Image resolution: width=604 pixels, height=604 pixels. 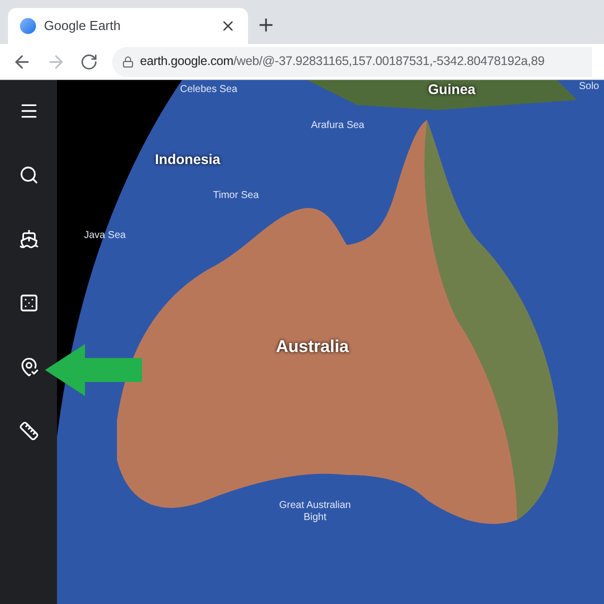 I want to click on map-label: Celebes Sea, so click(x=209, y=90).